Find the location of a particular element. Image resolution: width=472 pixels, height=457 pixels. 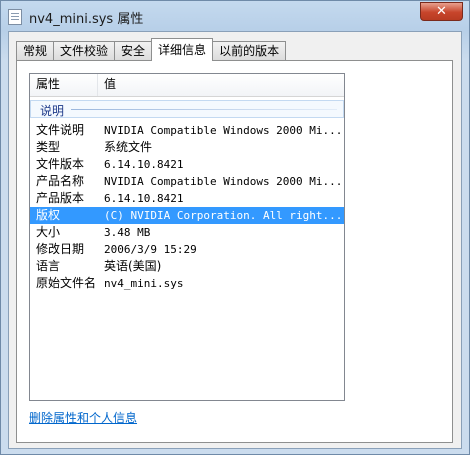

property-name: 产品名称 is located at coordinates (60, 181).